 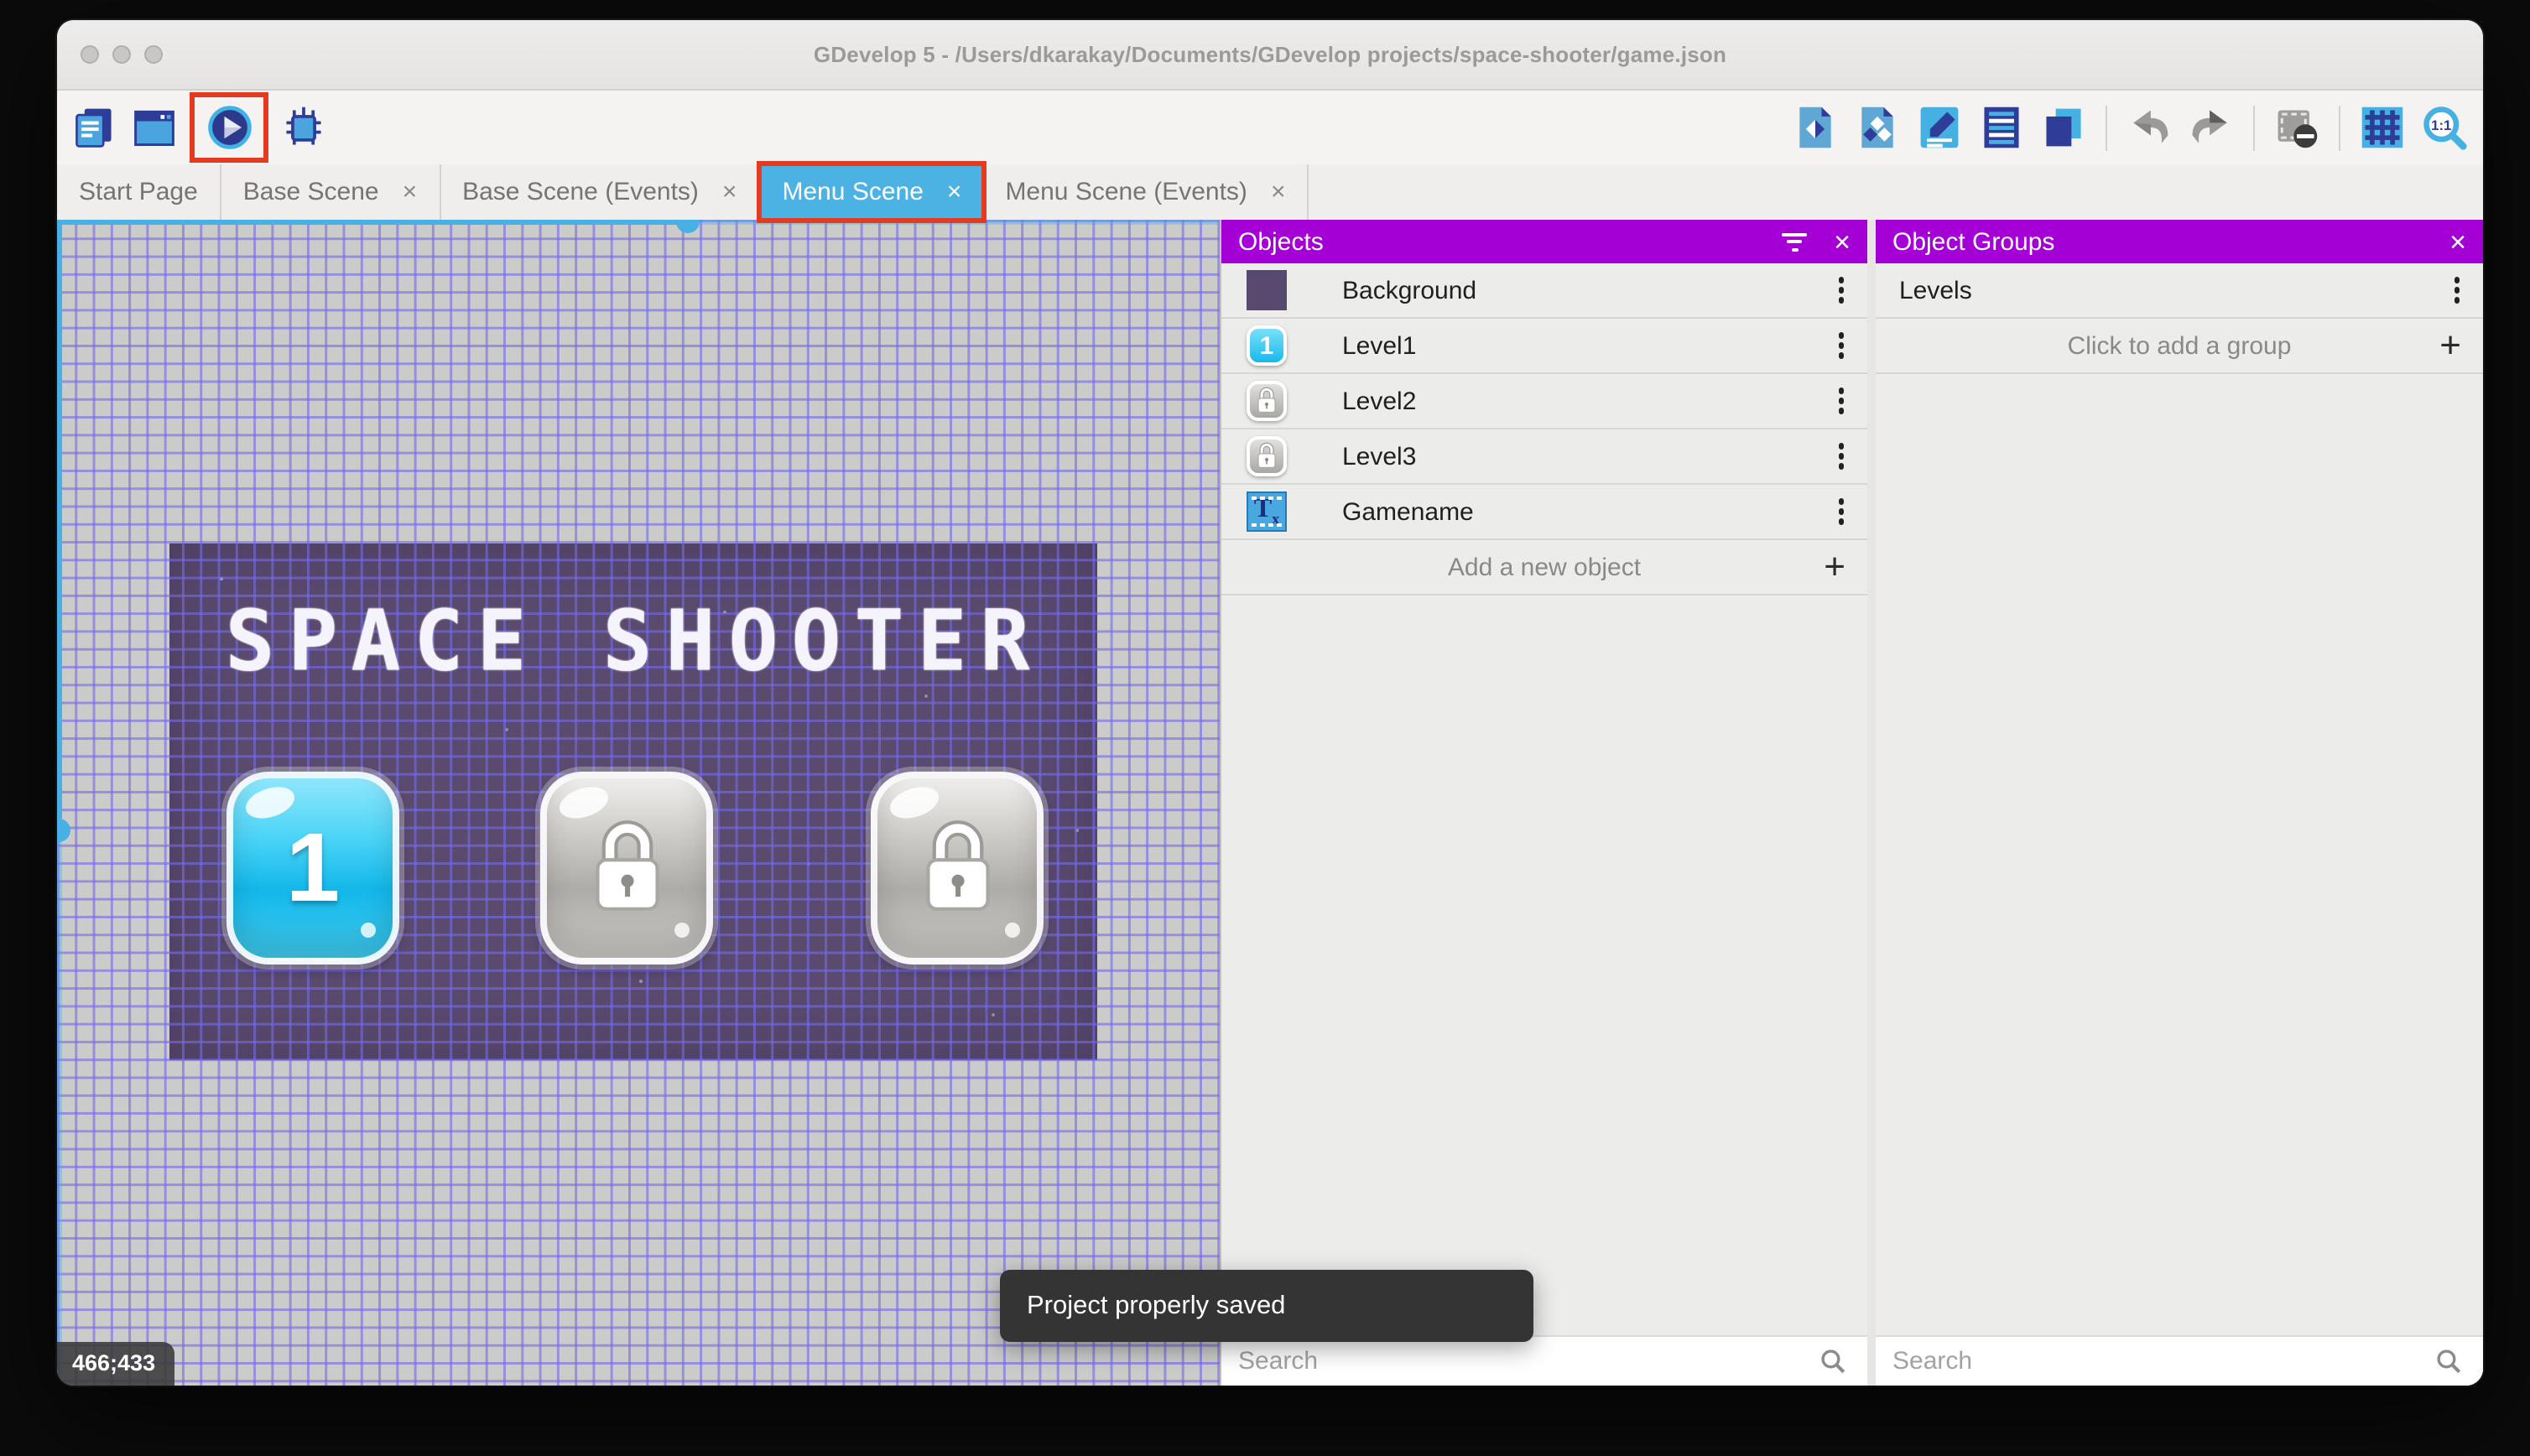 What do you see at coordinates (1408, 512) in the screenshot?
I see `object-name: Gamename` at bounding box center [1408, 512].